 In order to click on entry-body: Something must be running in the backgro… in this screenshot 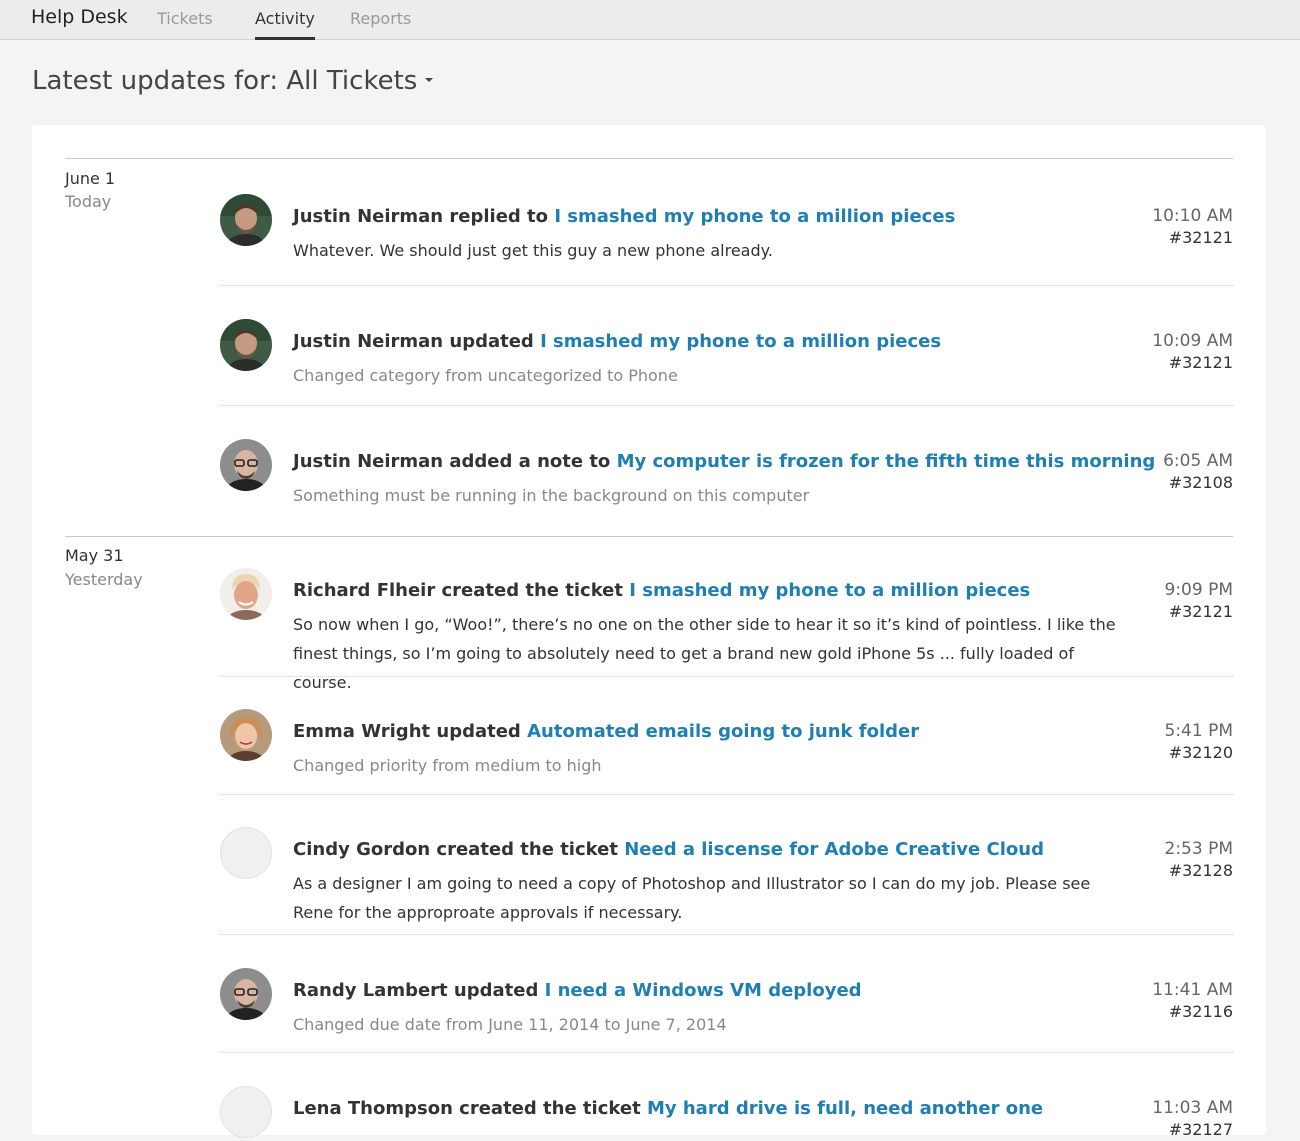, I will do `click(551, 495)`.